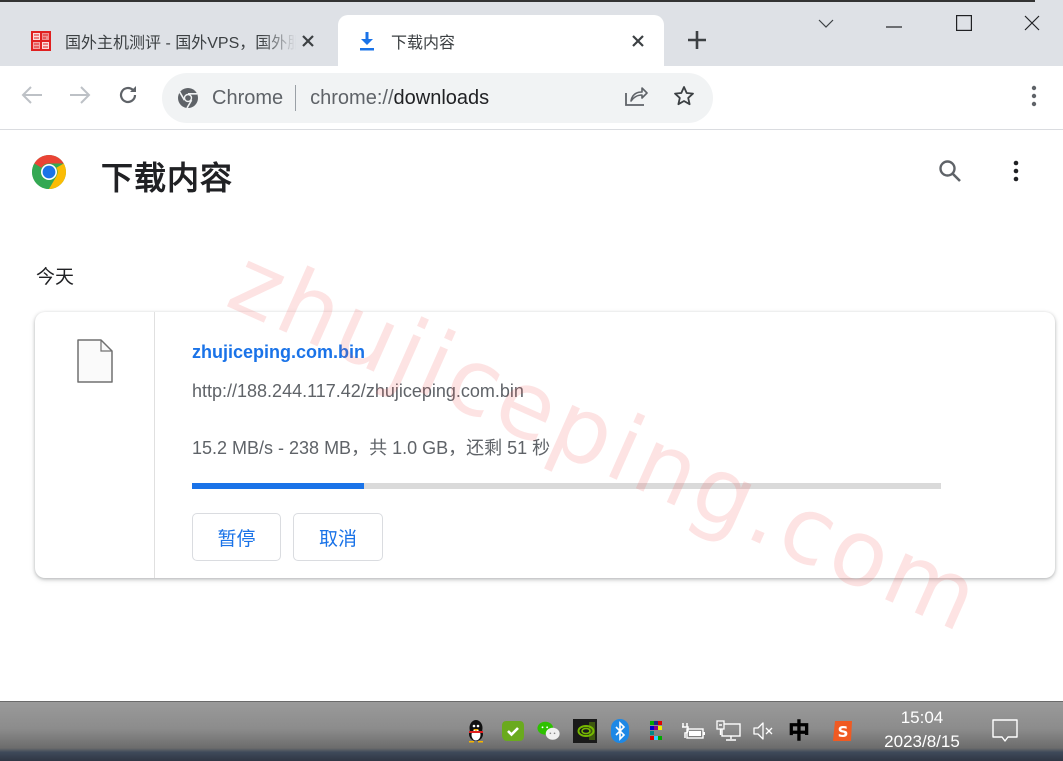 The width and height of the screenshot is (1063, 761). What do you see at coordinates (352, 97) in the screenshot?
I see `url-scheme: chrome://` at bounding box center [352, 97].